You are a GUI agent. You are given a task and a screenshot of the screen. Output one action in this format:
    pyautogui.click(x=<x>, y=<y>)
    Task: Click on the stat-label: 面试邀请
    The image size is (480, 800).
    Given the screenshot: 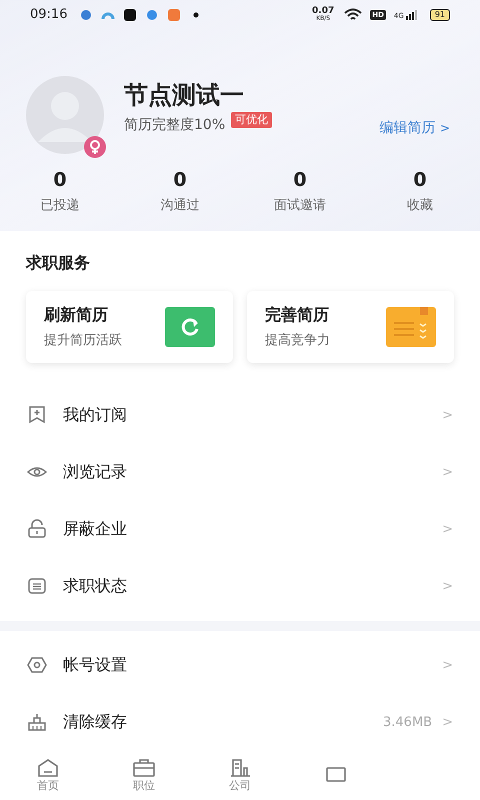 What is the action you would take?
    pyautogui.click(x=300, y=206)
    